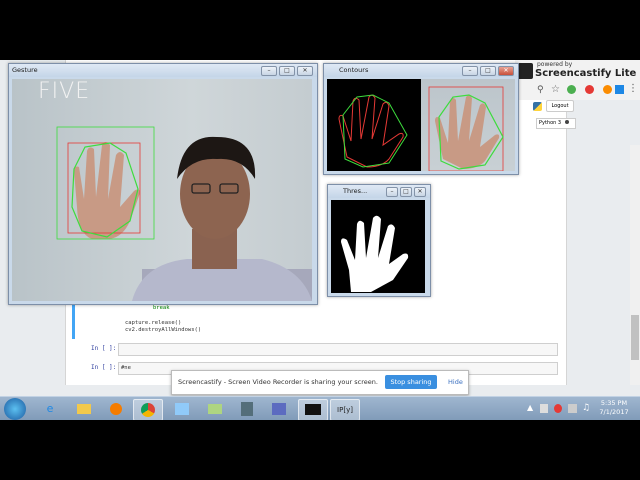 This screenshot has height=480, width=640. I want to click on threshold-hand, so click(375, 253).